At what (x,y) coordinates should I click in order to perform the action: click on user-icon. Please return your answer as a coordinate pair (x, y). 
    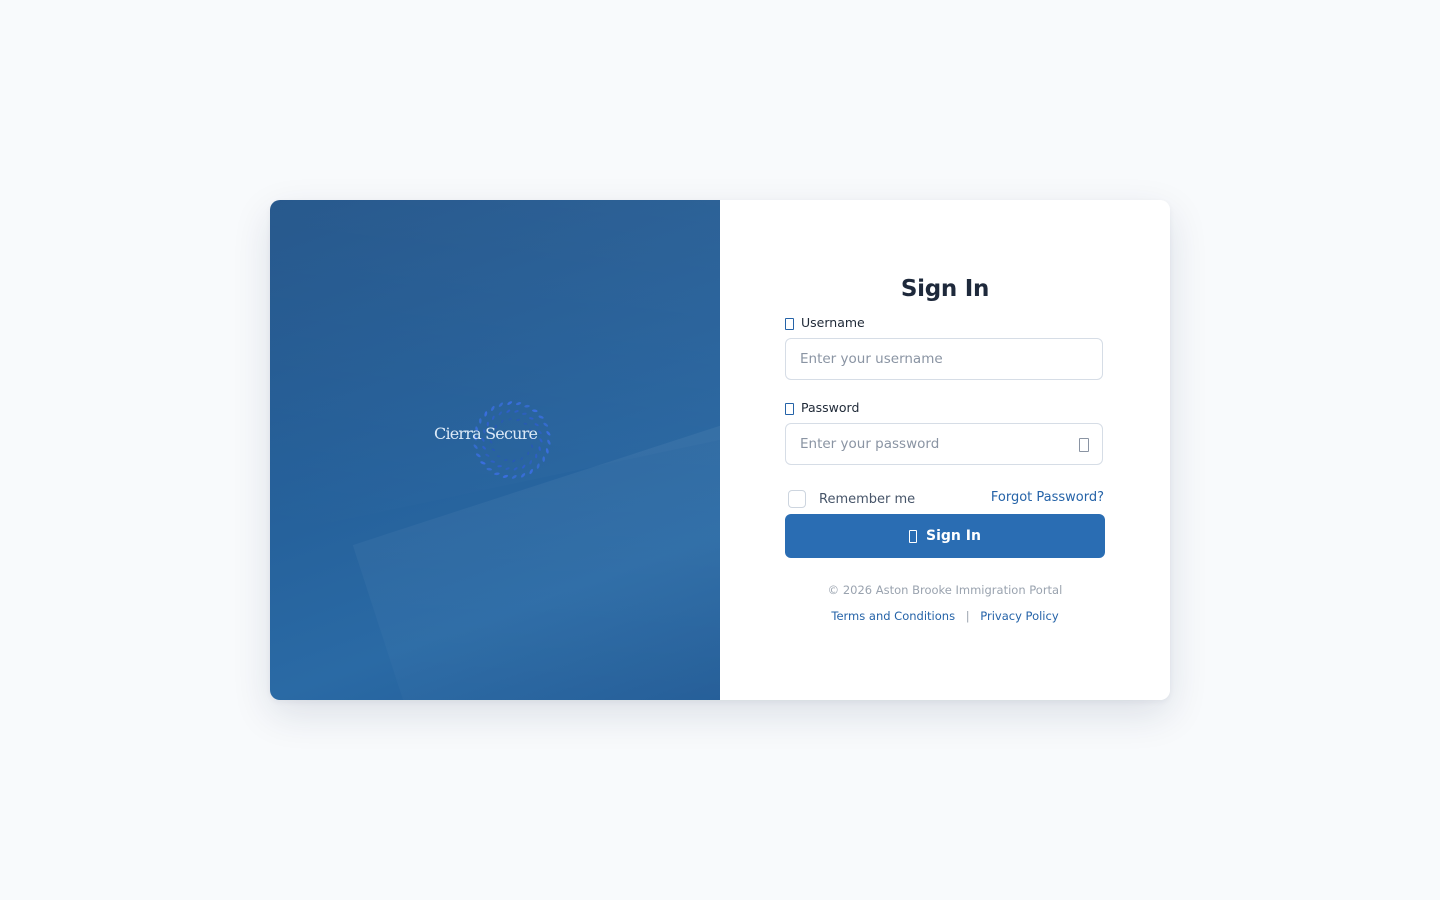
    Looking at the image, I should click on (789, 324).